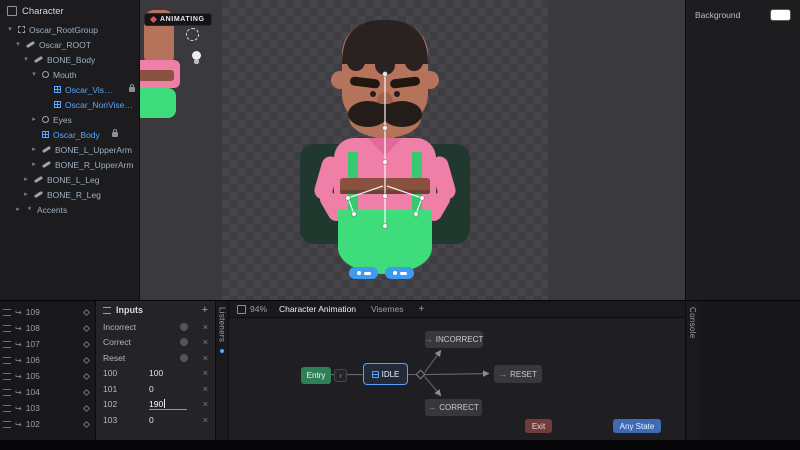  Describe the element at coordinates (47, 344) in the screenshot. I see `timeline-row: ↪ 107` at that location.